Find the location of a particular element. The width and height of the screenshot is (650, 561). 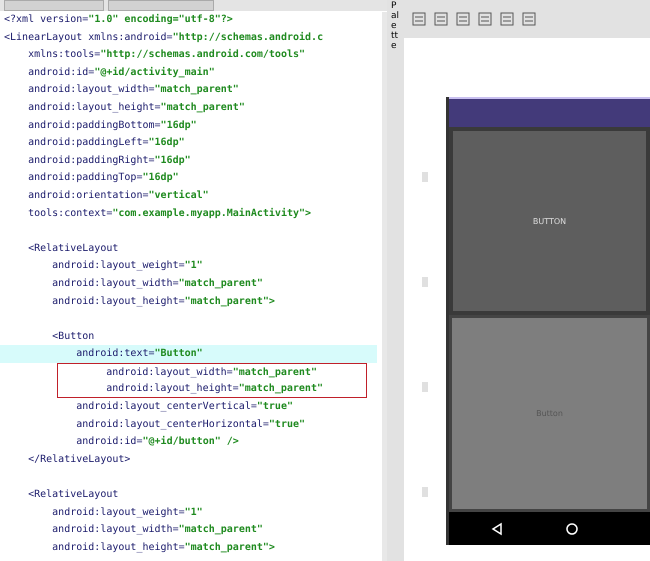

code-line: <Button is located at coordinates (72, 336).